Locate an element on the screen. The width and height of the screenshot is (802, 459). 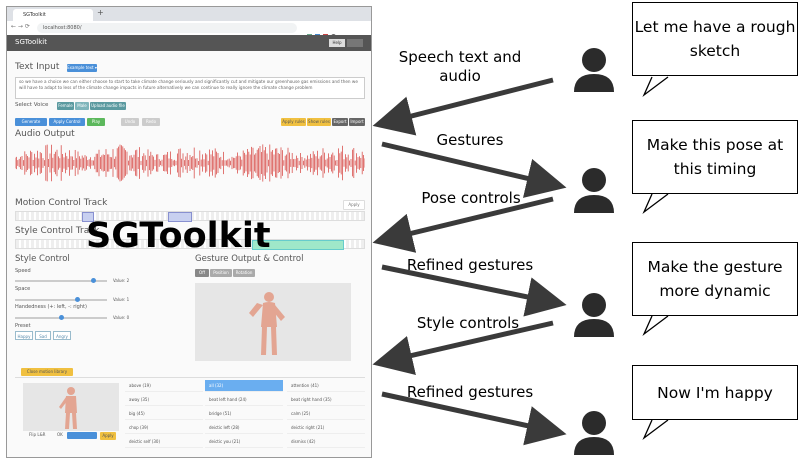
speech-bubble: Make this pose at this timing is located at coordinates (715, 157).